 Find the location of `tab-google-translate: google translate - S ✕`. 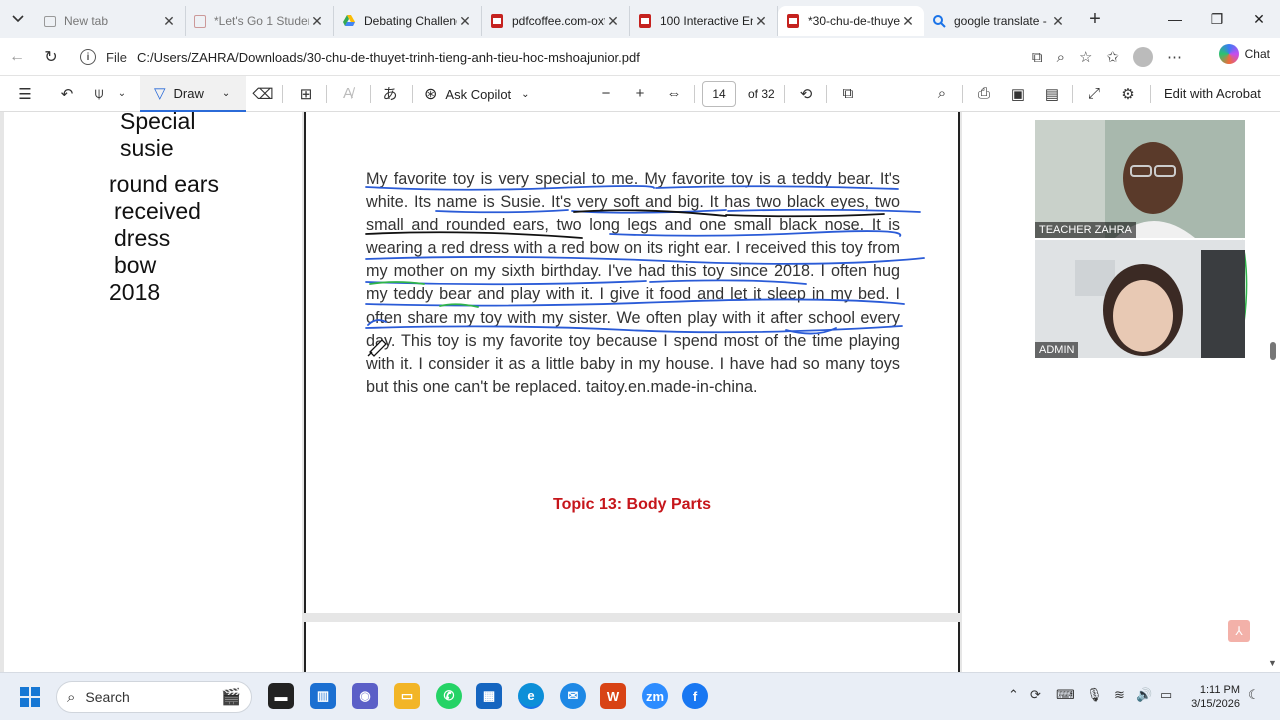

tab-google-translate: google translate - S ✕ is located at coordinates (999, 21).